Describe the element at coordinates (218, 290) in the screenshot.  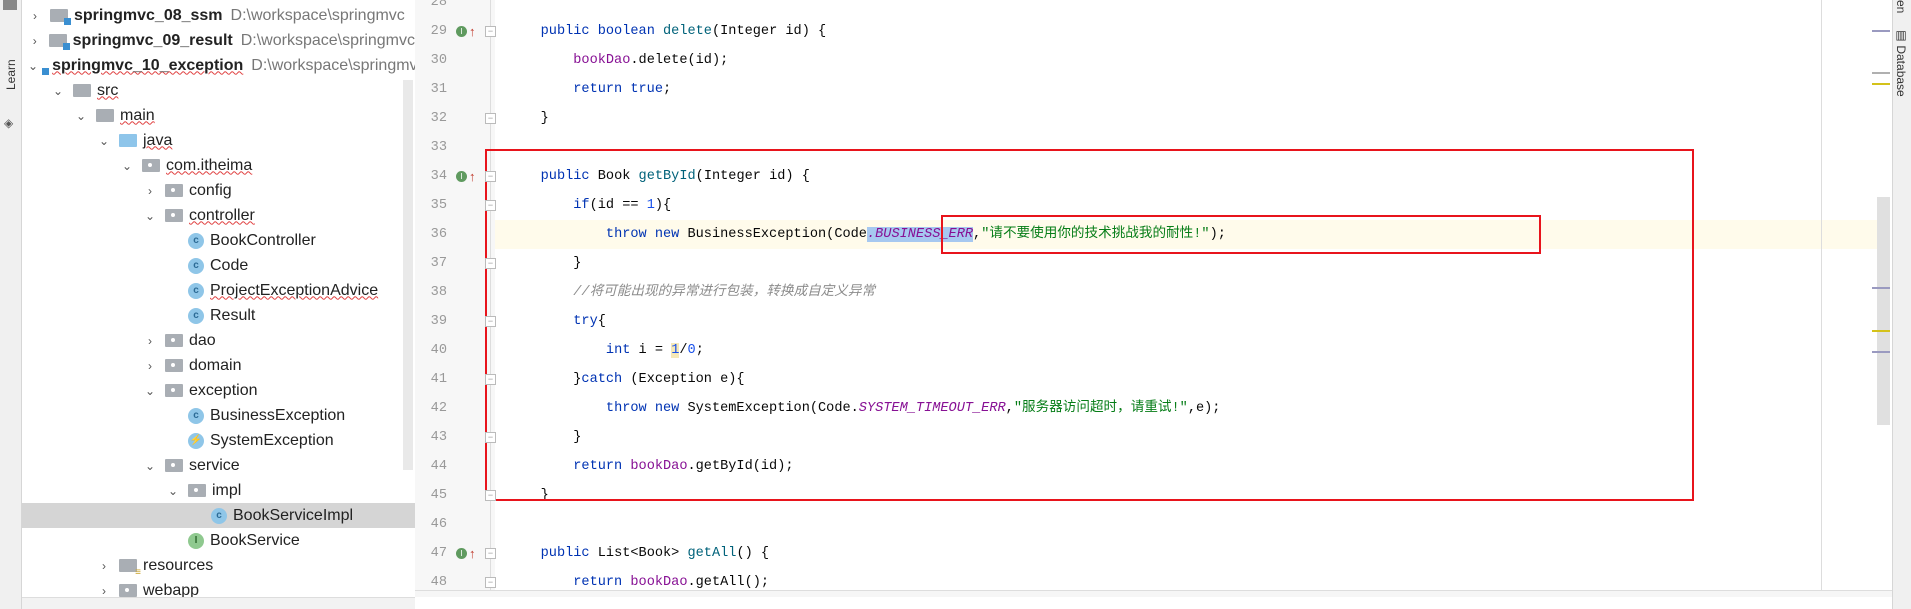
I see `tree-item: c ProjectExceptionAdvice` at that location.